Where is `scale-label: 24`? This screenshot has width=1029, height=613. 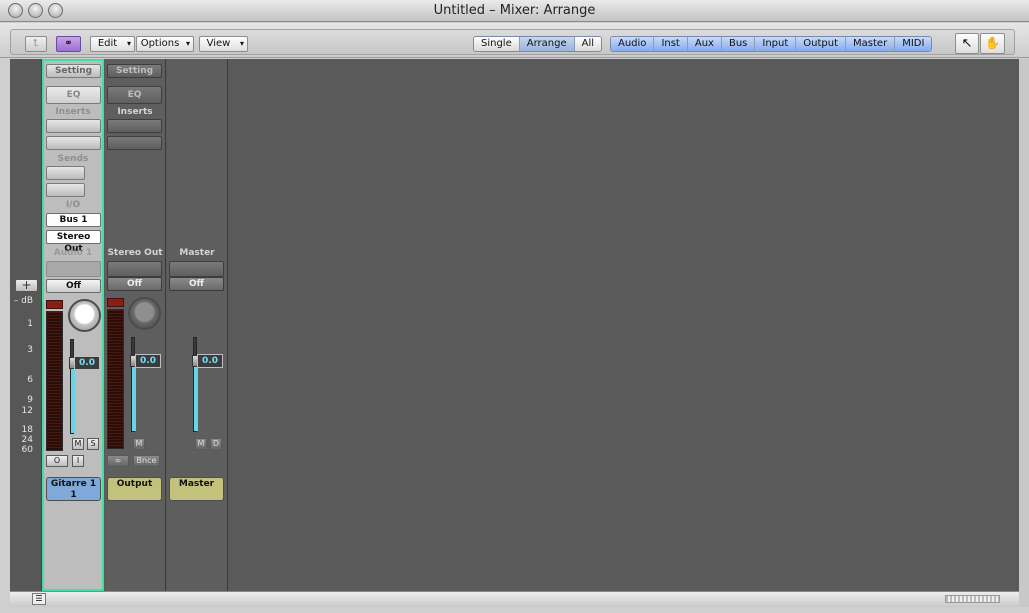 scale-label: 24 is located at coordinates (27, 440).